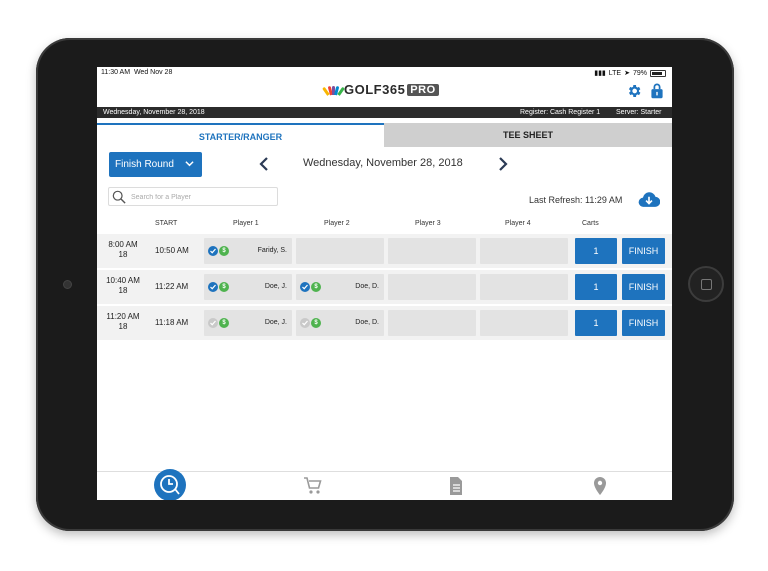 The height and width of the screenshot is (571, 768). What do you see at coordinates (658, 73) in the screenshot?
I see `battery-icon` at bounding box center [658, 73].